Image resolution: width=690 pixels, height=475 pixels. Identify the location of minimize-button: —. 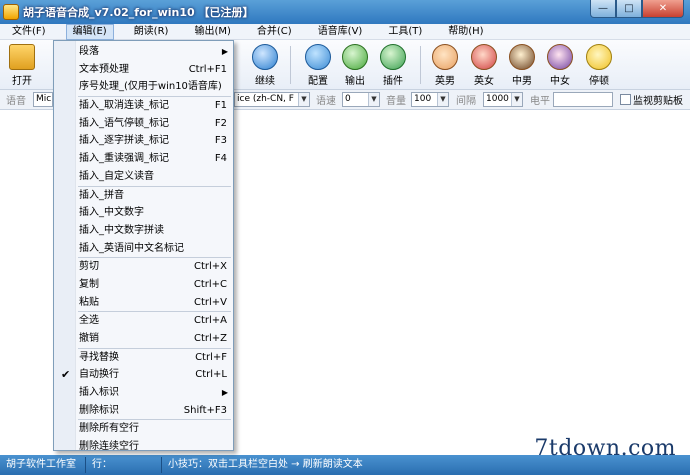
(603, 9).